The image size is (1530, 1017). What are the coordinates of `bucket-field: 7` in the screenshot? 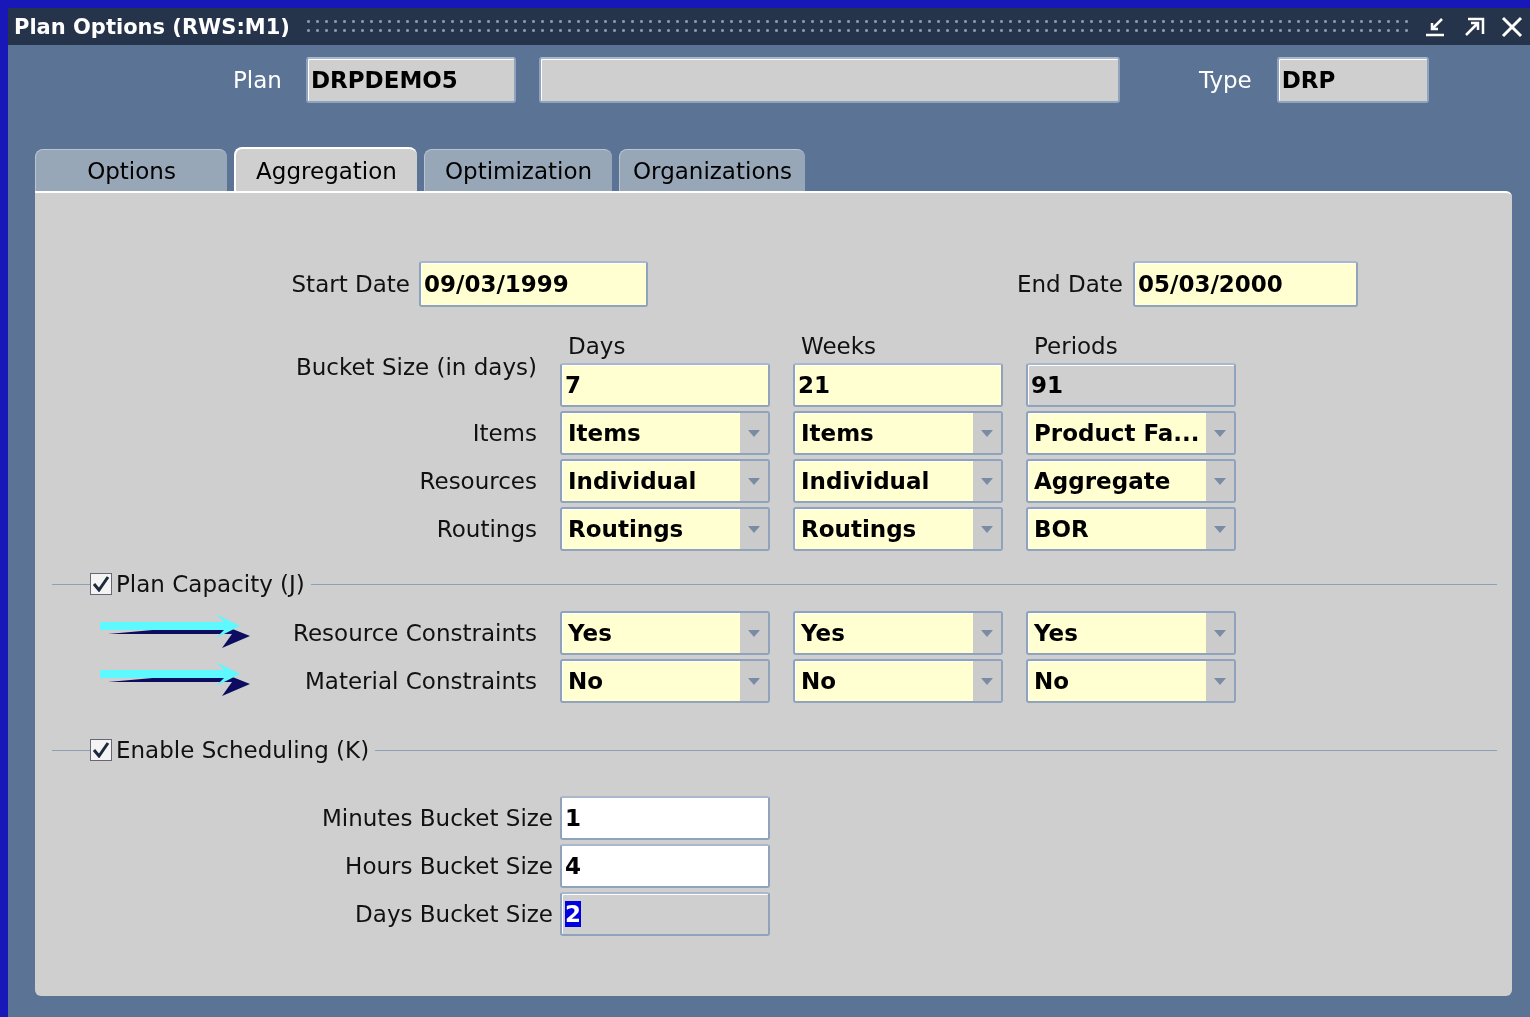 It's located at (665, 385).